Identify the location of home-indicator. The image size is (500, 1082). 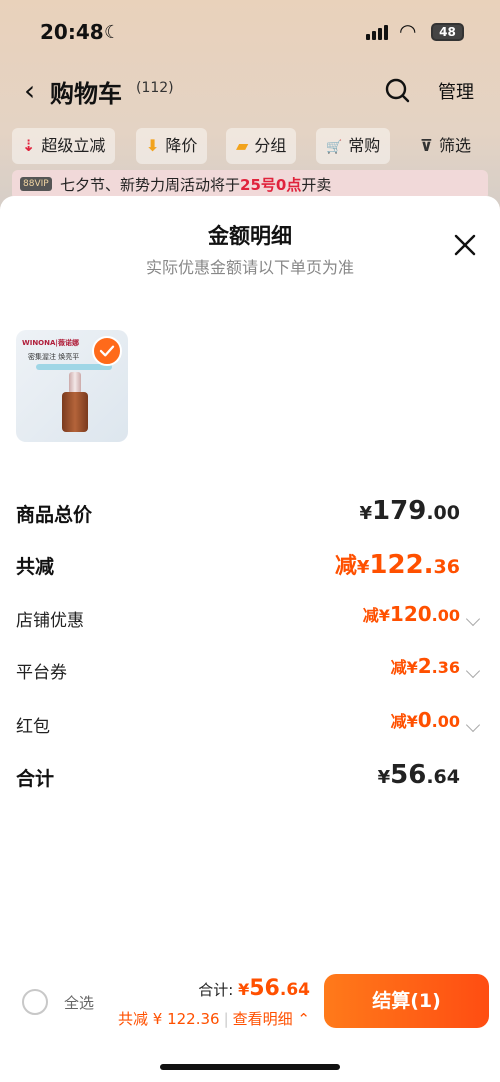
(250, 1067).